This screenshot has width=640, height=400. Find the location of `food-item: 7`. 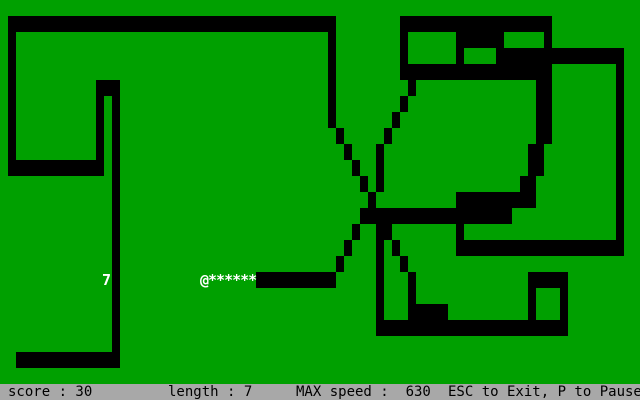

food-item: 7 is located at coordinates (107, 280).